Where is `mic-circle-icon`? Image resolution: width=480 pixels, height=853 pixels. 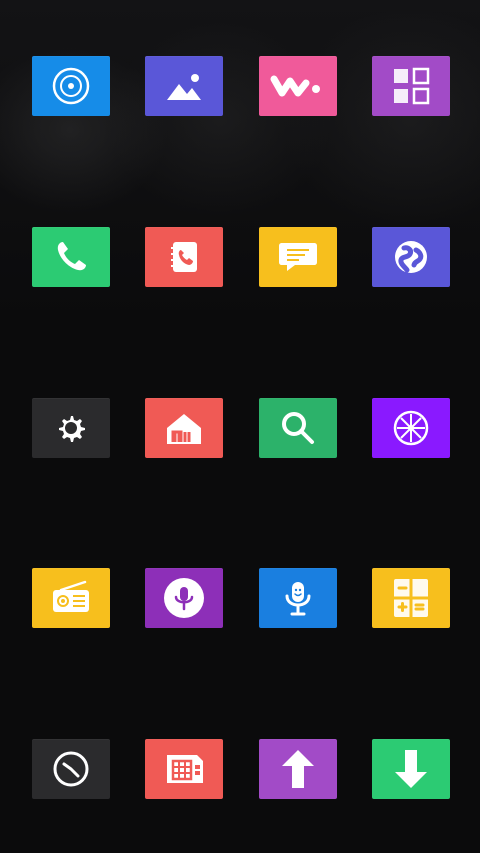
mic-circle-icon is located at coordinates (184, 598).